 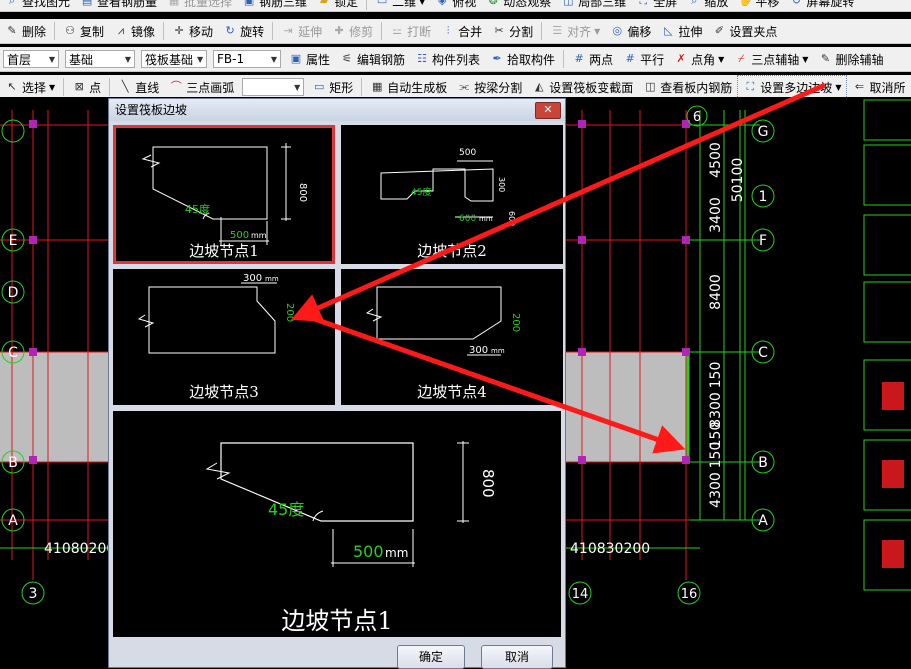 I want to click on screen-rotate-icon: ↻, so click(x=796, y=3).